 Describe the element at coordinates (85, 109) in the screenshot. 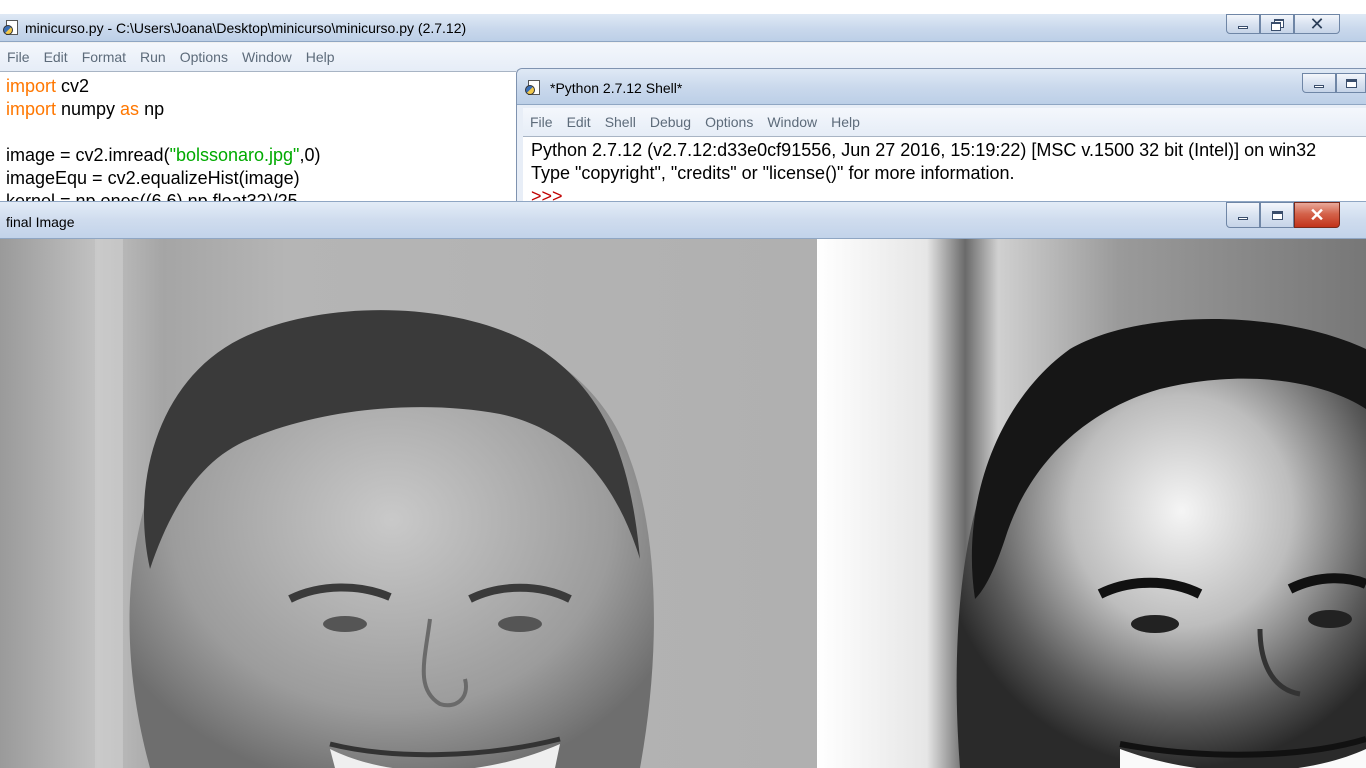

I see `code-line-2: import numpy as np` at that location.